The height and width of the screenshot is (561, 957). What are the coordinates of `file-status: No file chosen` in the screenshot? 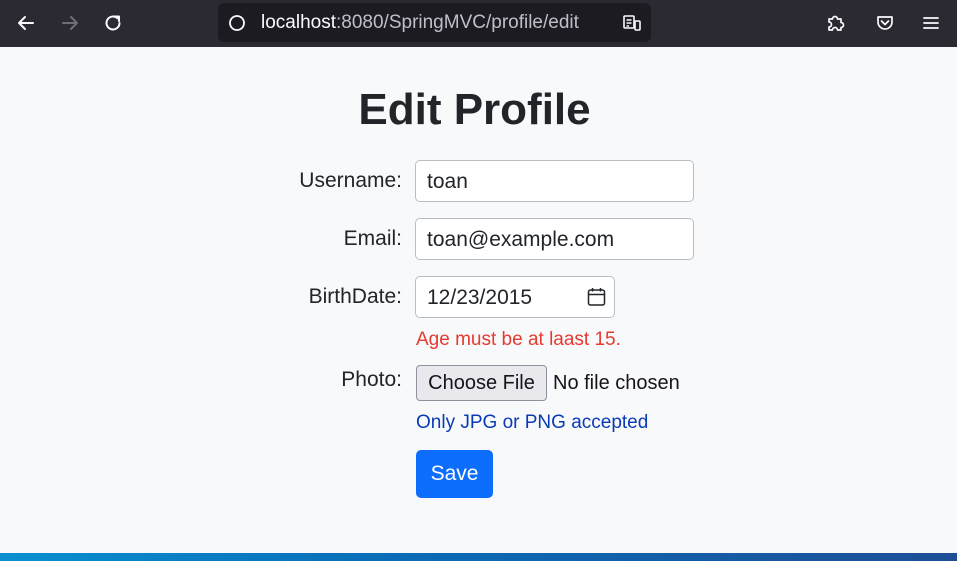 It's located at (616, 383).